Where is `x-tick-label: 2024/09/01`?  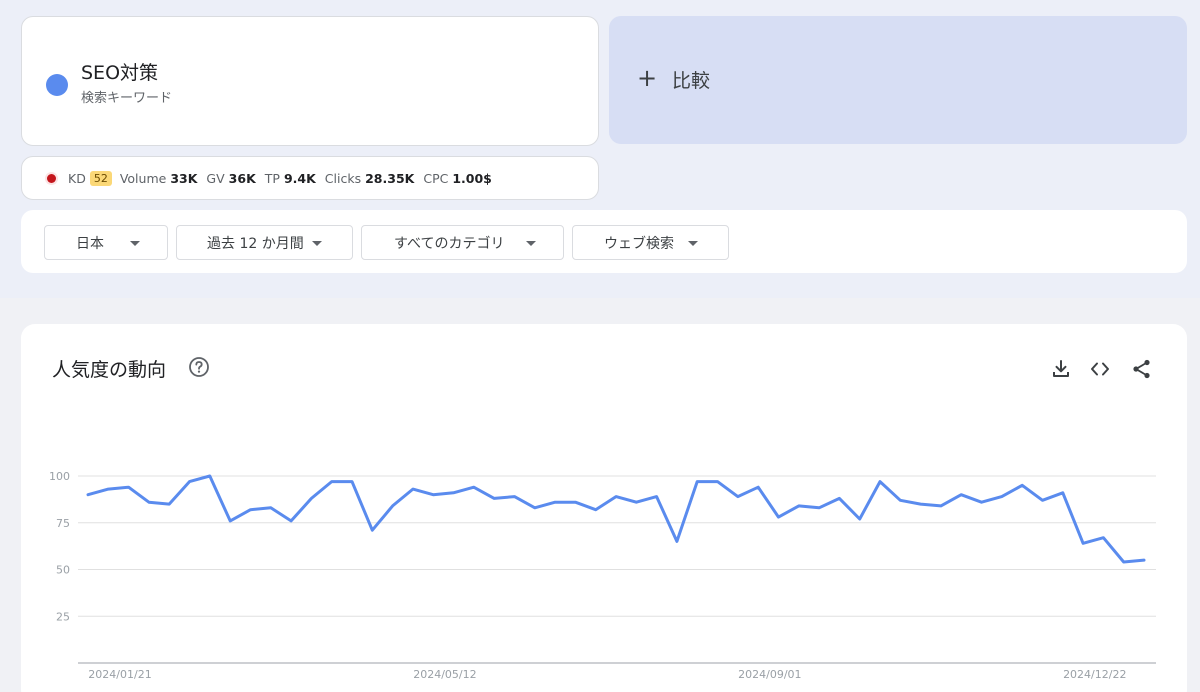 x-tick-label: 2024/09/01 is located at coordinates (769, 674).